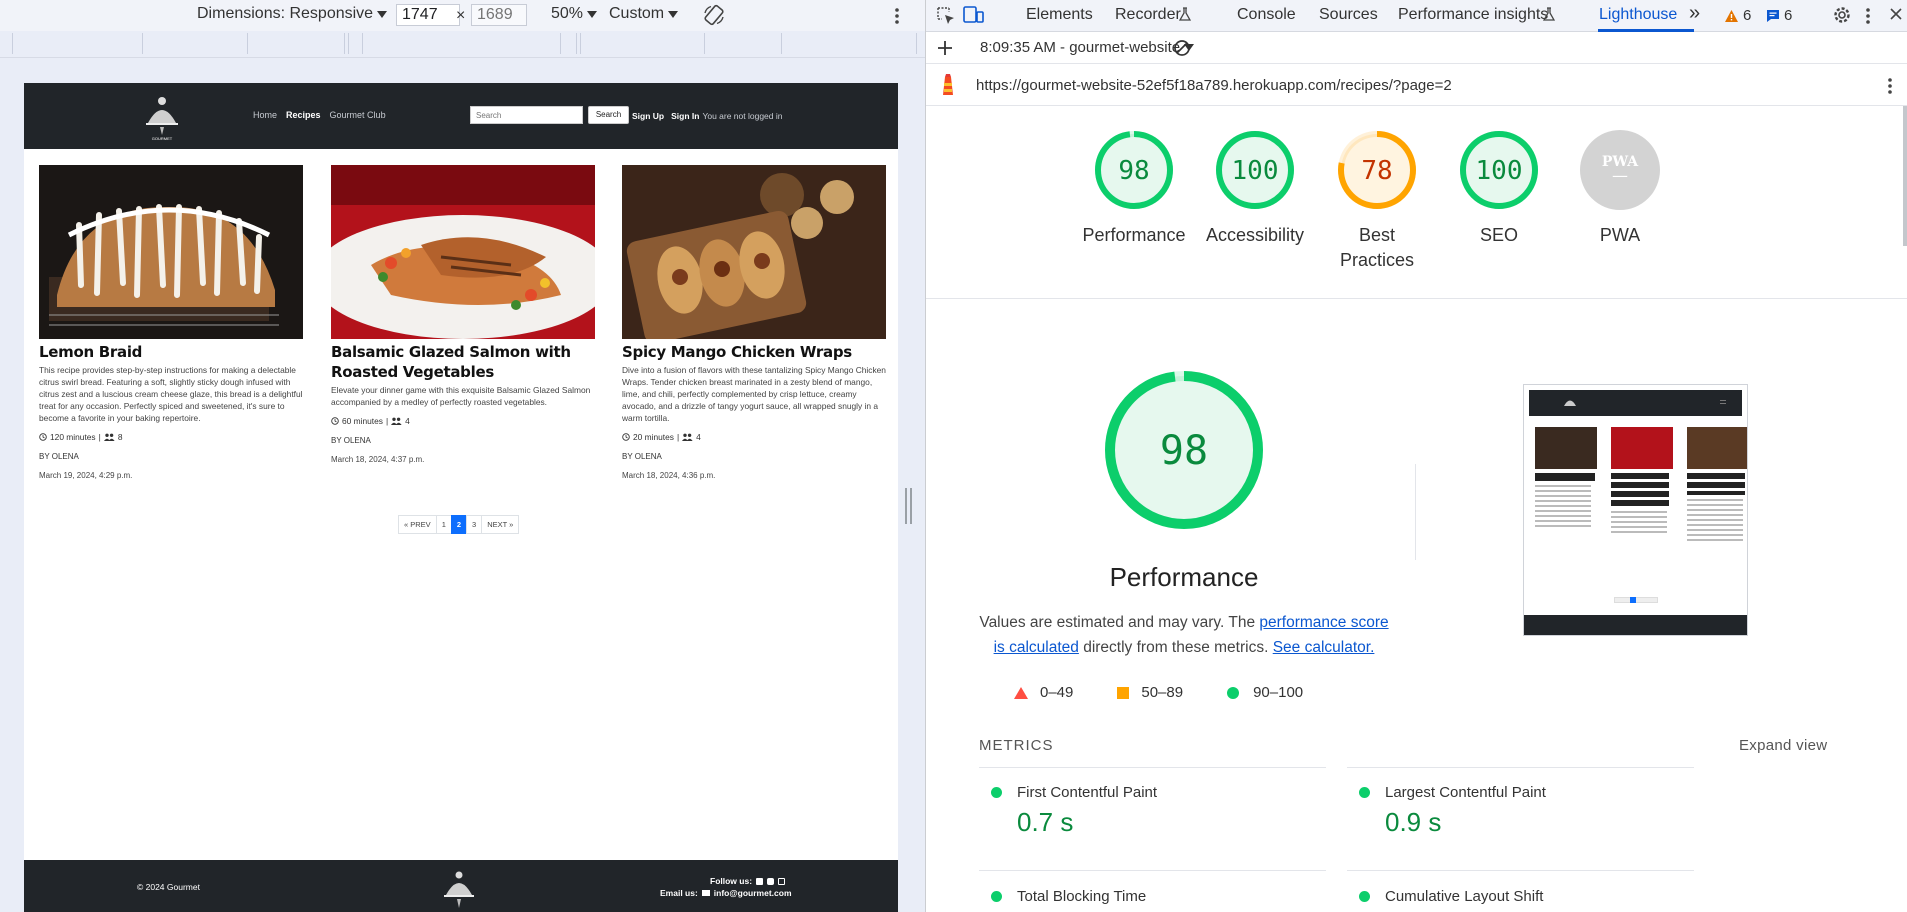 This screenshot has width=1907, height=912. I want to click on recipe-meta: 20 minutes | 4, so click(754, 437).